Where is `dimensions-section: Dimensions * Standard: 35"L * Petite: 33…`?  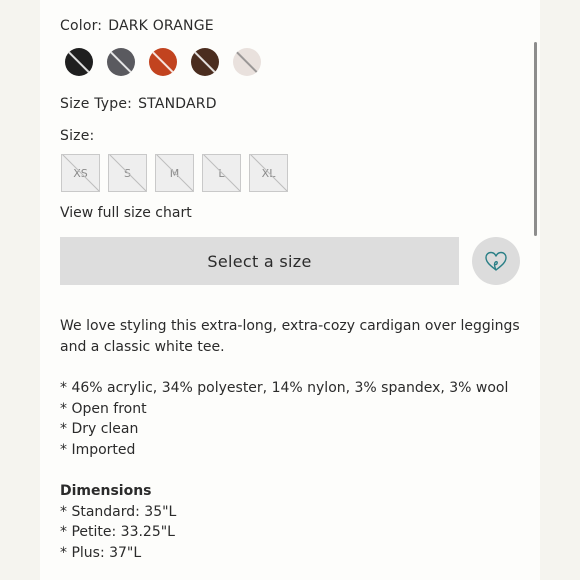
dimensions-section: Dimensions * Standard: 35"L * Petite: 33… is located at coordinates (118, 522).